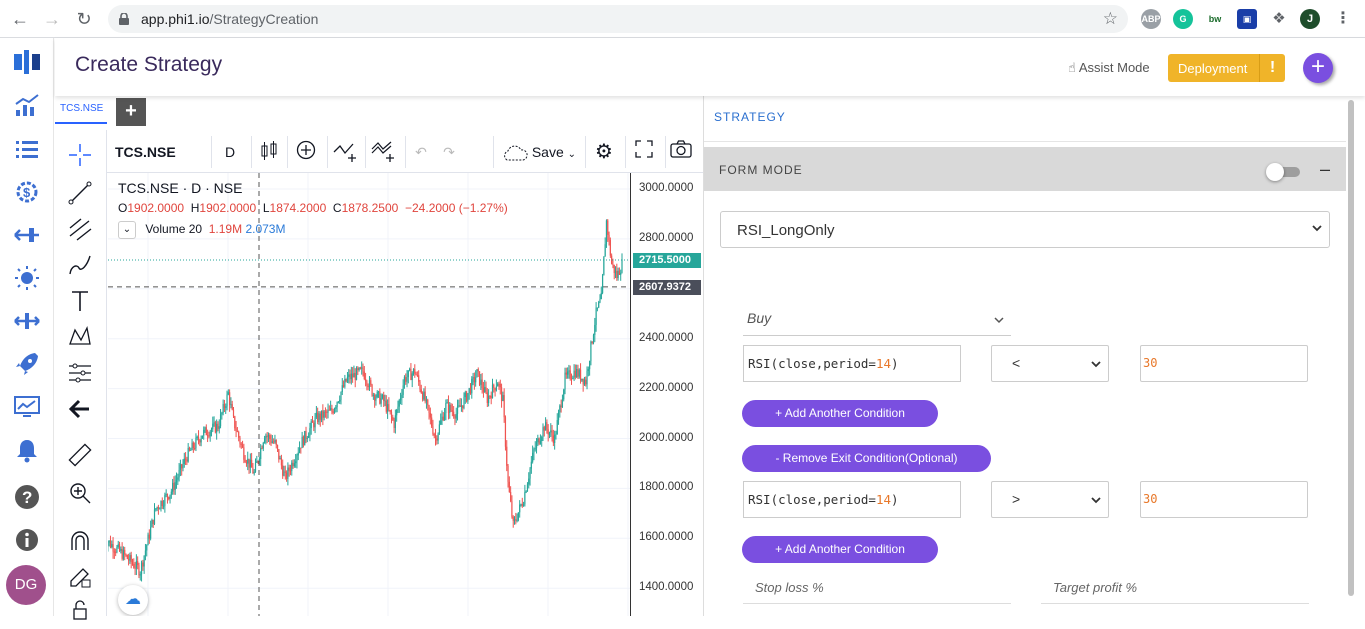  I want to click on price-axis-tick: 2200.0000, so click(666, 388).